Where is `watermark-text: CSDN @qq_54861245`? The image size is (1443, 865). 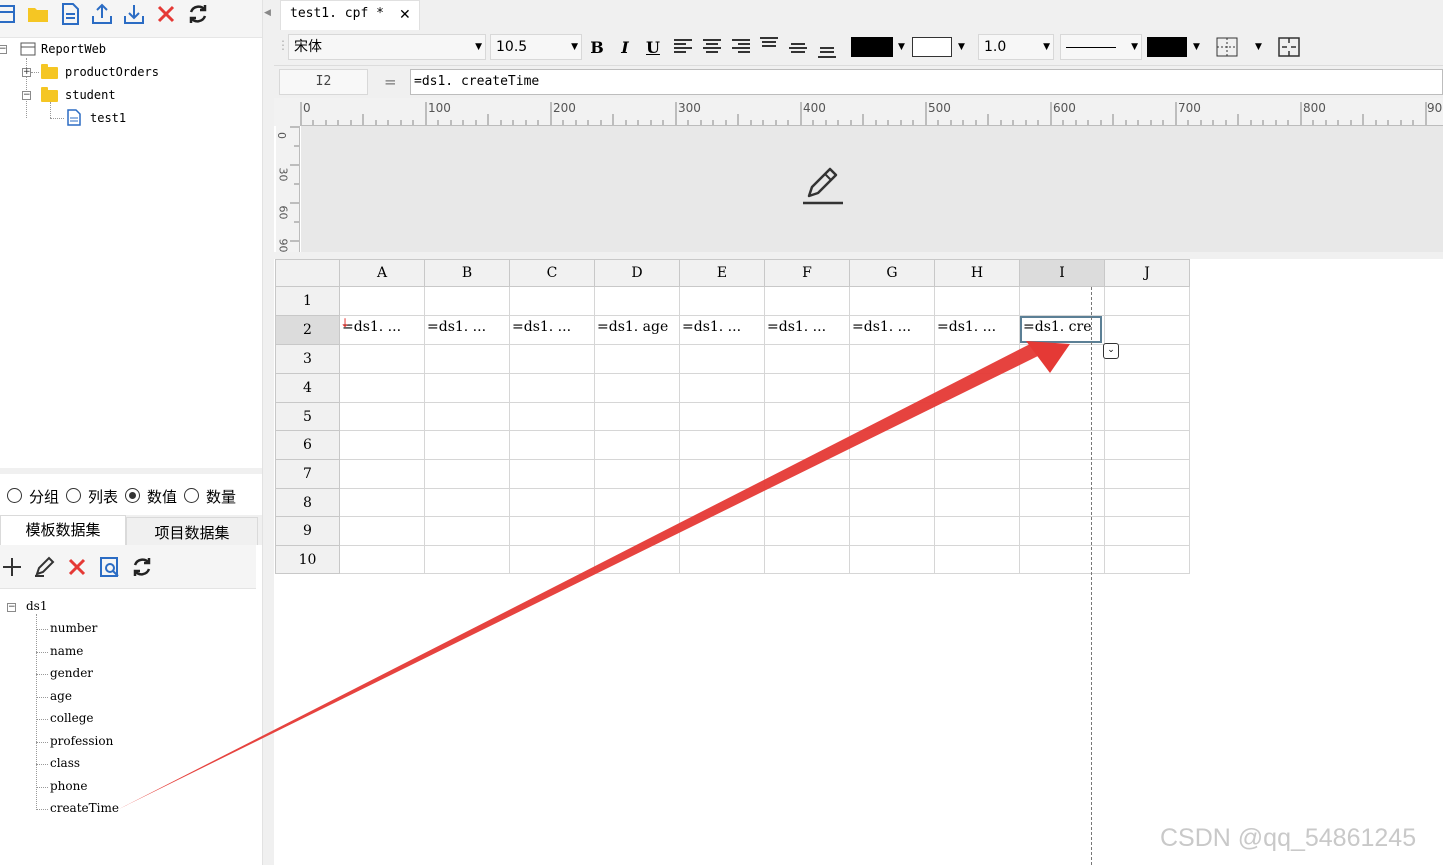 watermark-text: CSDN @qq_54861245 is located at coordinates (1288, 838).